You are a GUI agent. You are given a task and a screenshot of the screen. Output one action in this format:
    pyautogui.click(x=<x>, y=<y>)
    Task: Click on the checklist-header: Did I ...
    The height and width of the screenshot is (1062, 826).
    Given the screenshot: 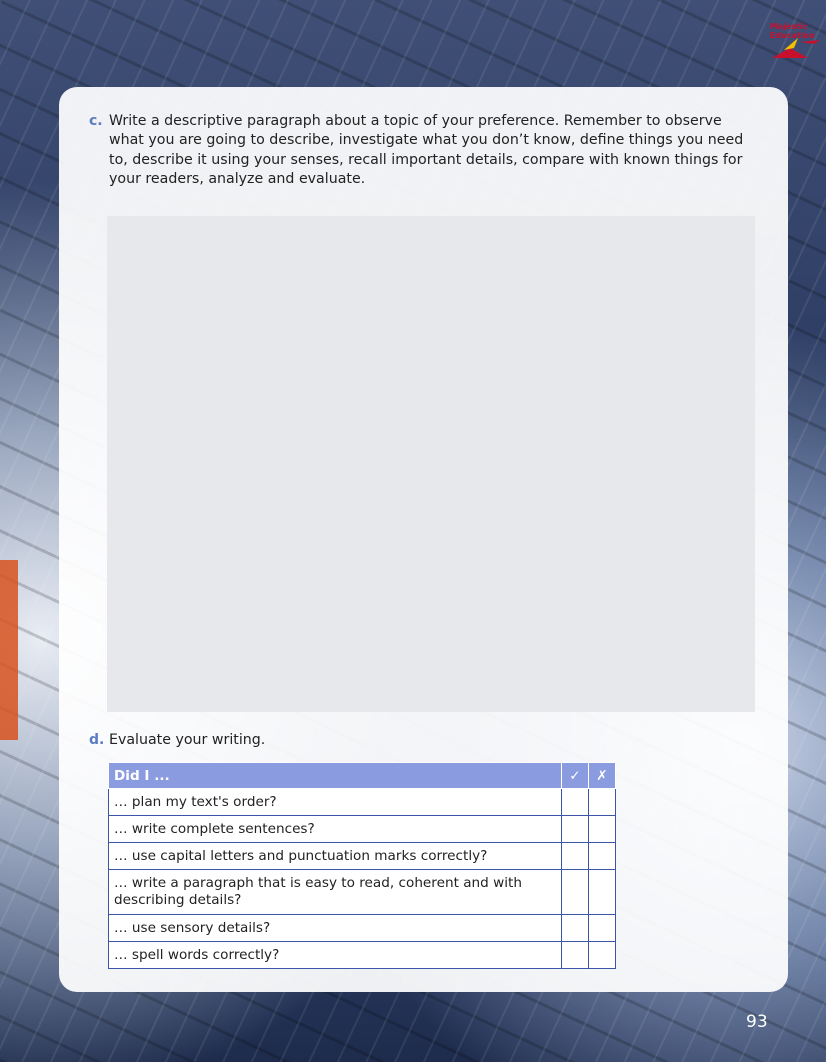 What is the action you would take?
    pyautogui.click(x=335, y=775)
    